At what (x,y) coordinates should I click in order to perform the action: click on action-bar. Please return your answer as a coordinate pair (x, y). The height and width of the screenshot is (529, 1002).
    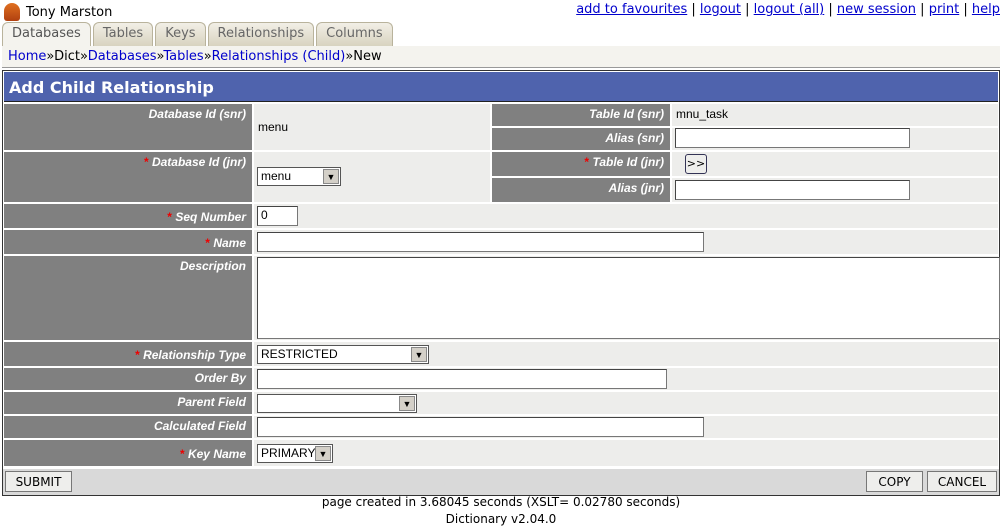
    Looking at the image, I should click on (501, 482).